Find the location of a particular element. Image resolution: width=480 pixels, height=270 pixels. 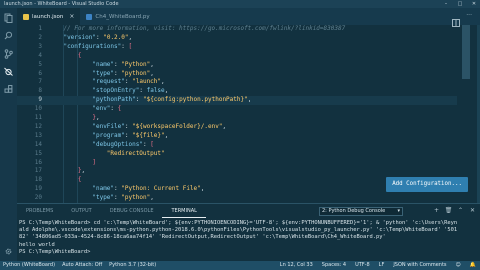

editor-tabs: launch.json × Ch4_WhiteBoard.py ··· is located at coordinates (248, 17).